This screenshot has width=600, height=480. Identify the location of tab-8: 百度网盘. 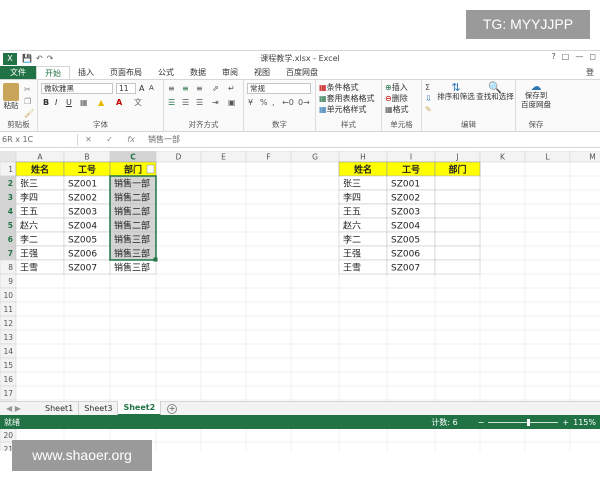
(302, 72).